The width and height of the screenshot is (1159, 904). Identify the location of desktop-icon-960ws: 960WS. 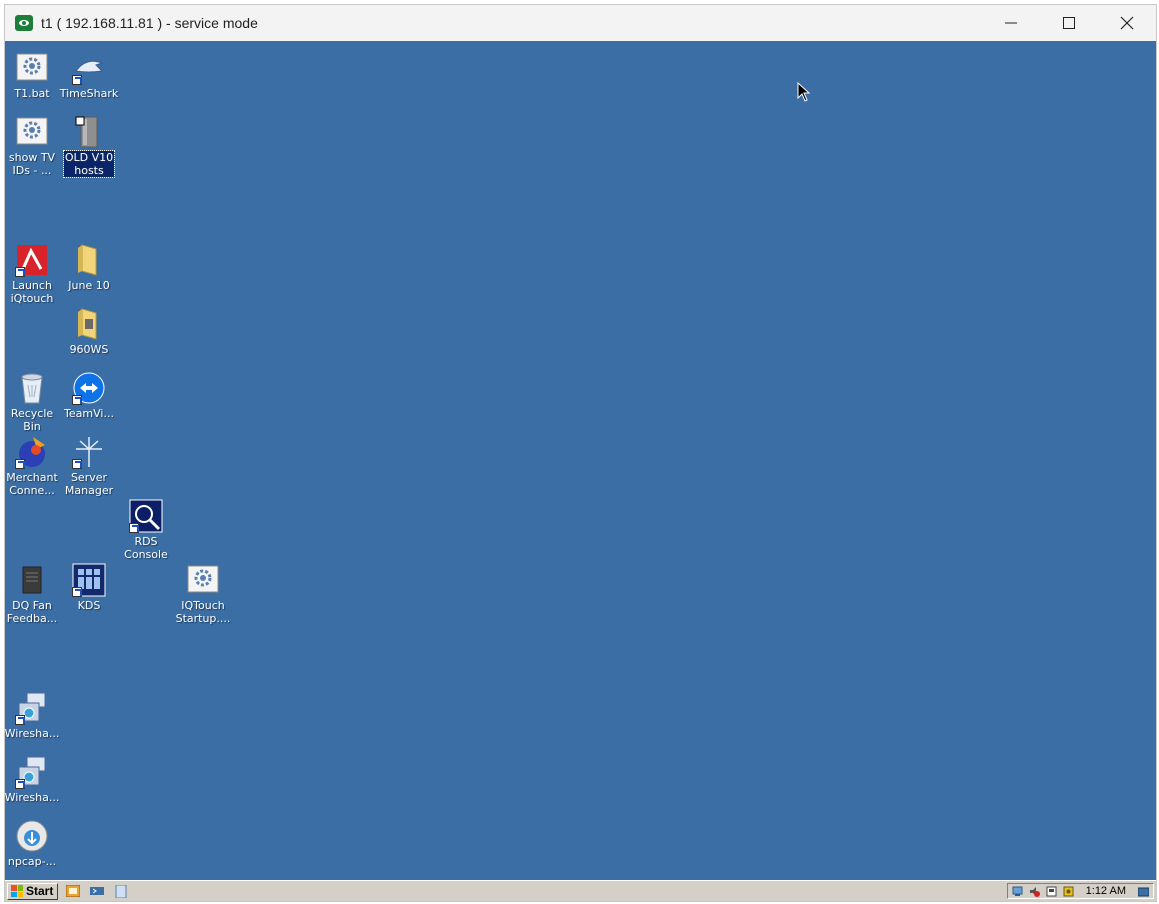
(89, 331).